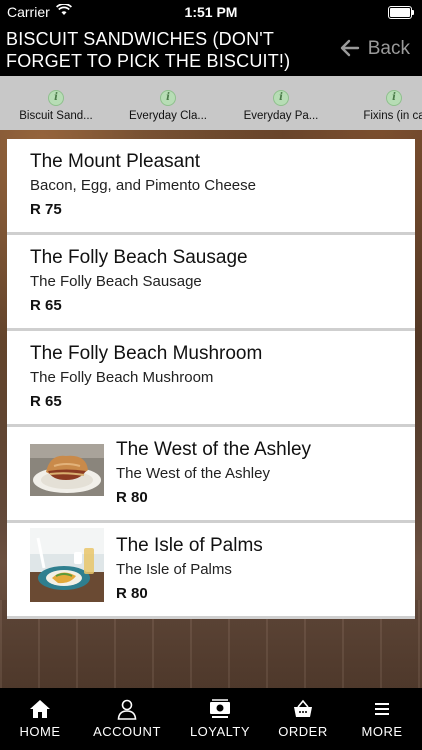 This screenshot has width=422, height=750. What do you see at coordinates (401, 12) in the screenshot?
I see `battery-icon` at bounding box center [401, 12].